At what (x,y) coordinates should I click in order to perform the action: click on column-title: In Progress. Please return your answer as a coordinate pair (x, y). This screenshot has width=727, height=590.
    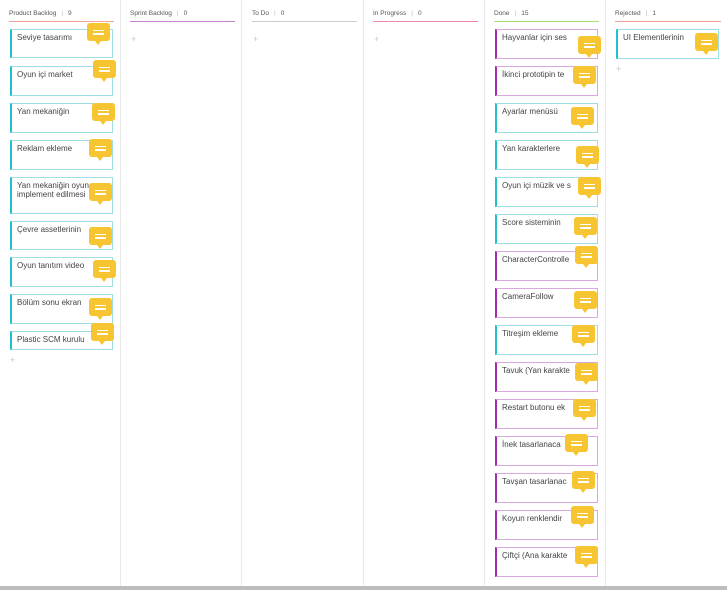
    Looking at the image, I should click on (390, 13).